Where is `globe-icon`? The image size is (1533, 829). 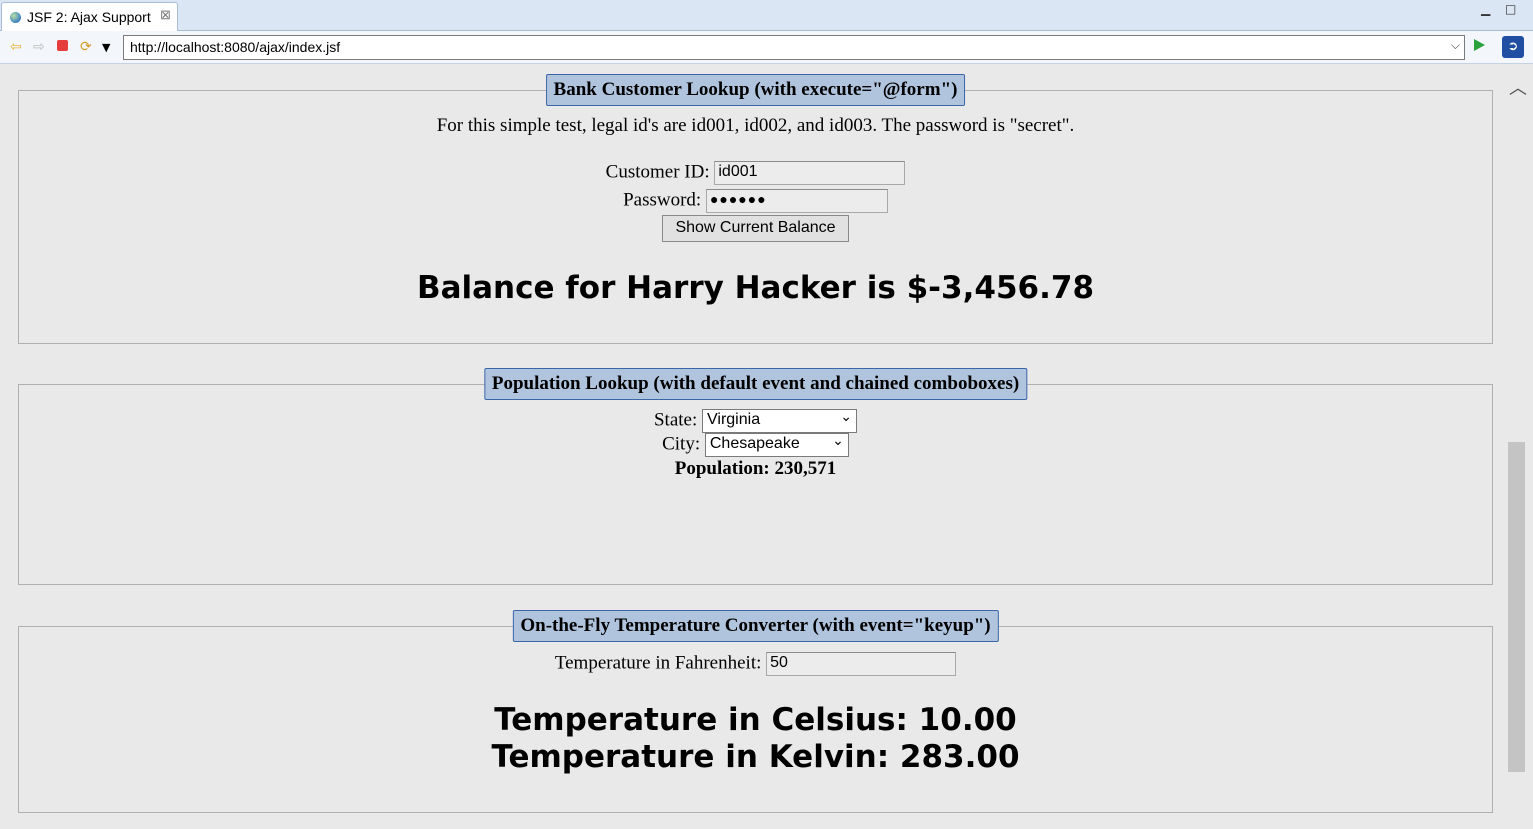
globe-icon is located at coordinates (15, 17).